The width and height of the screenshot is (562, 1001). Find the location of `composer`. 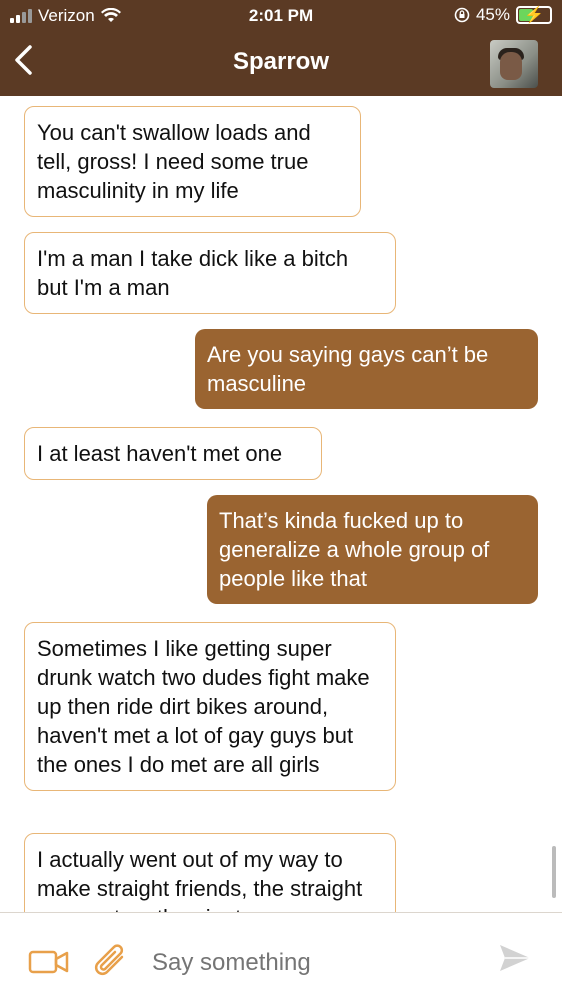

composer is located at coordinates (281, 956).